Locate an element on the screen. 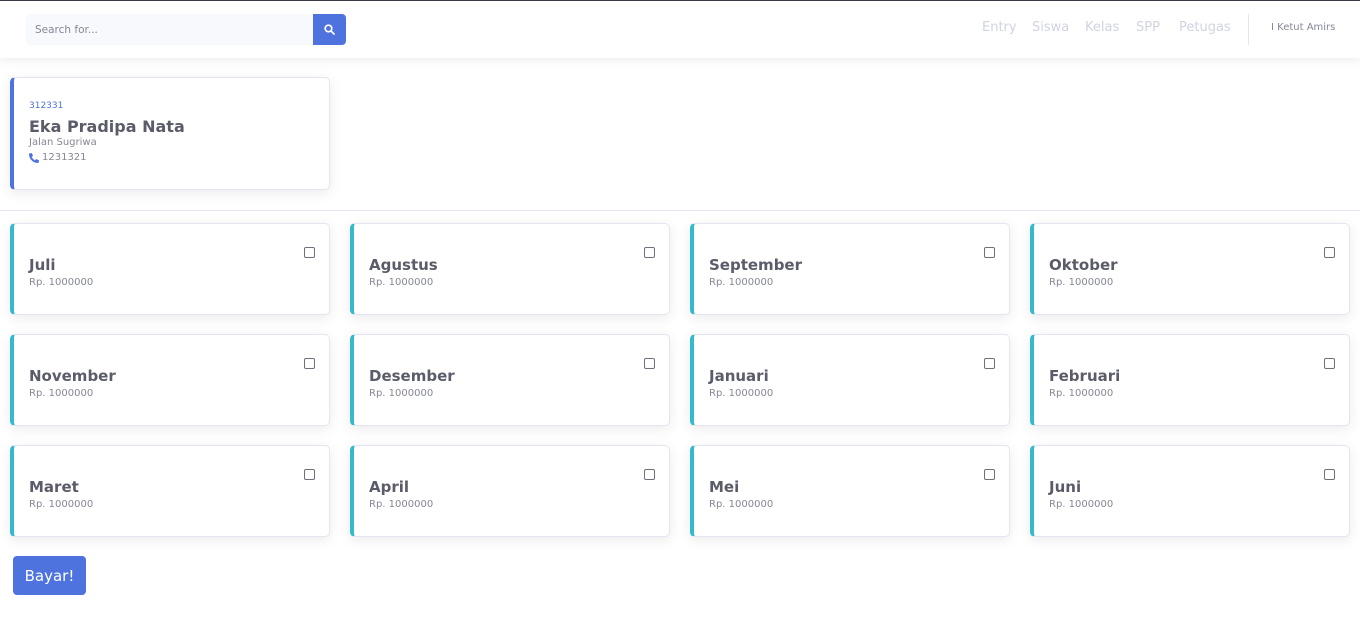  month-card-juli: Juli Rp. 1000000 is located at coordinates (170, 269).